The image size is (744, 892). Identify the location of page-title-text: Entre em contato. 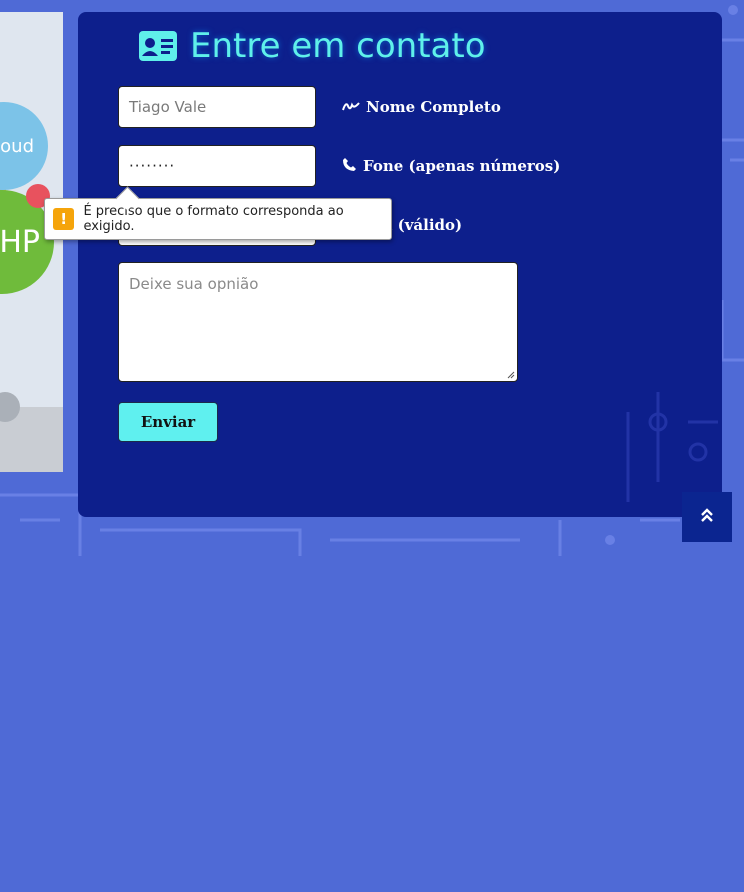
(338, 46).